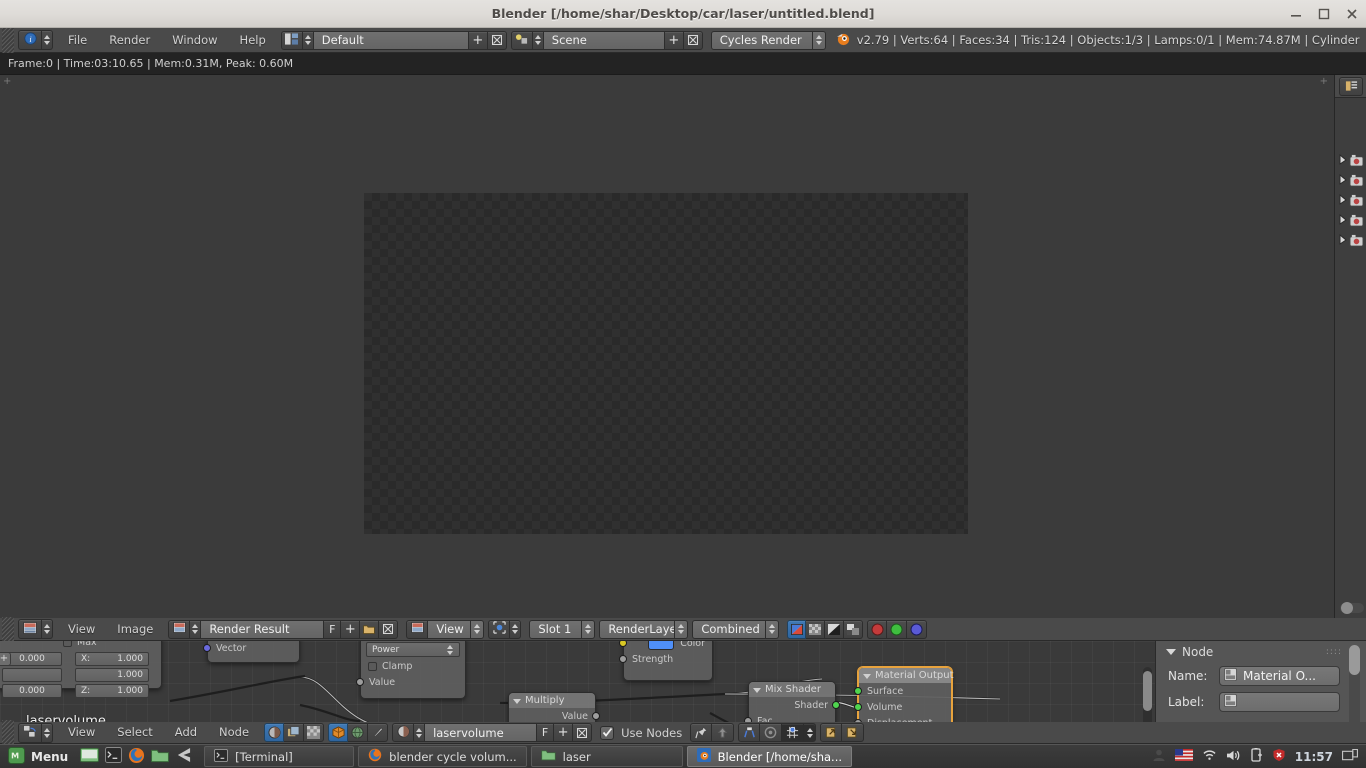  Describe the element at coordinates (194, 40) in the screenshot. I see `menu-window: Window` at that location.